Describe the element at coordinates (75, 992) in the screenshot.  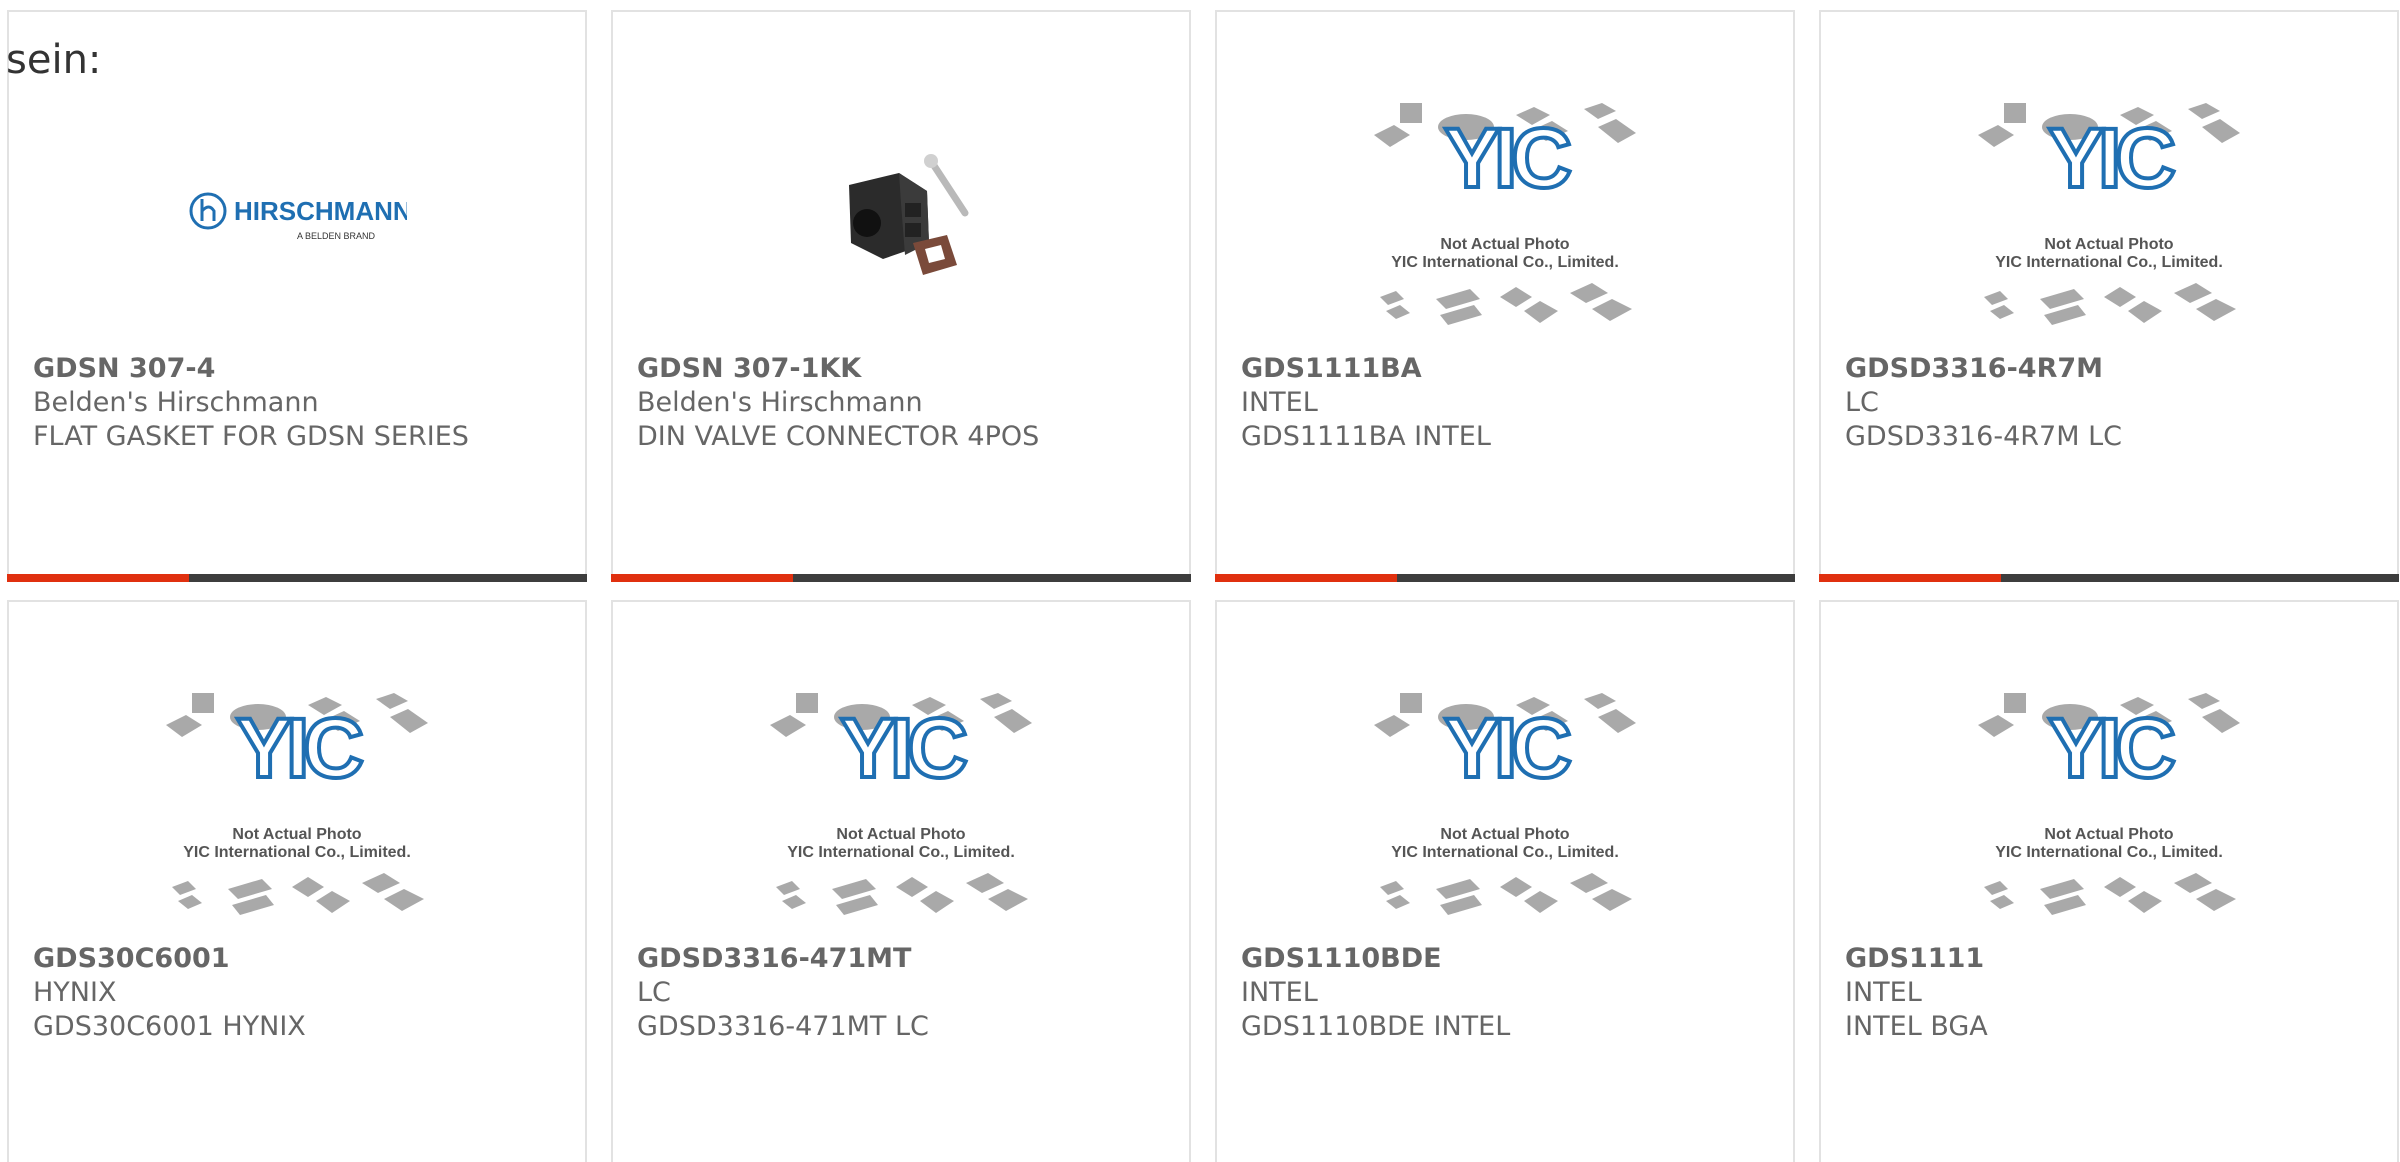
I see `product-brand: HYNIX` at that location.